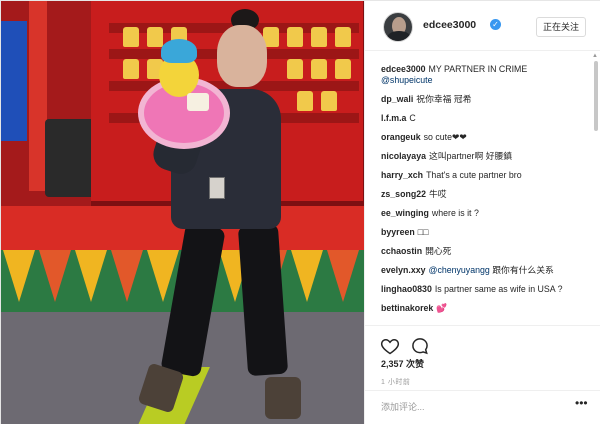 The image size is (600, 424). Describe the element at coordinates (483, 137) in the screenshot. I see `comment: orangeuk so cute❤❤` at that location.